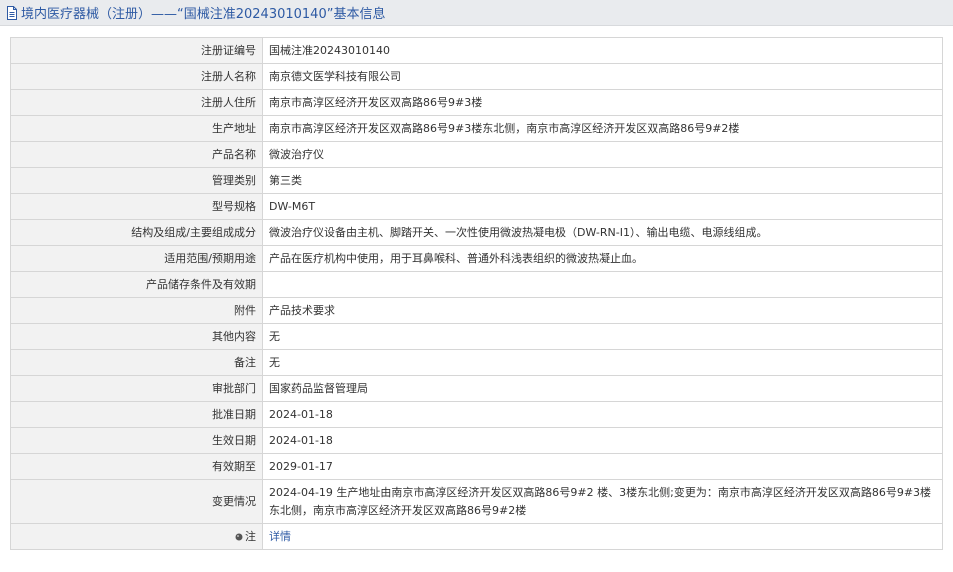 This screenshot has height=572, width=953. What do you see at coordinates (136, 232) in the screenshot?
I see `row-label-structure-composition: 结构及组成/主要组成成分` at bounding box center [136, 232].